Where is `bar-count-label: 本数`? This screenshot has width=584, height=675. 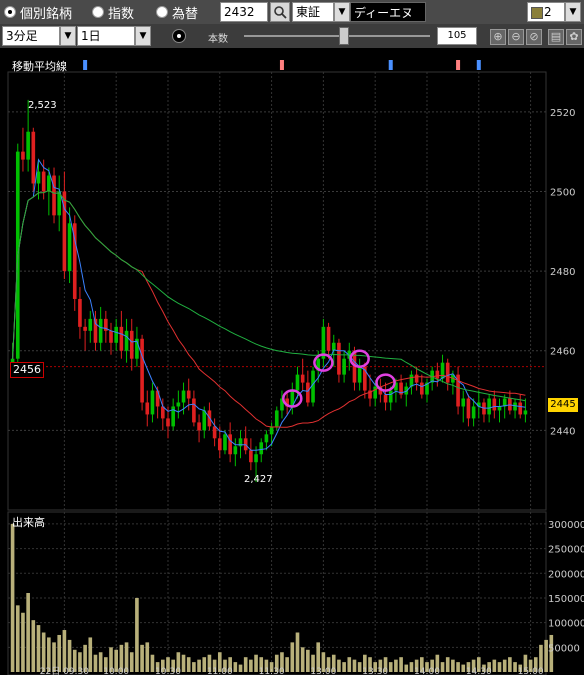 bar-count-label: 本数 is located at coordinates (218, 39).